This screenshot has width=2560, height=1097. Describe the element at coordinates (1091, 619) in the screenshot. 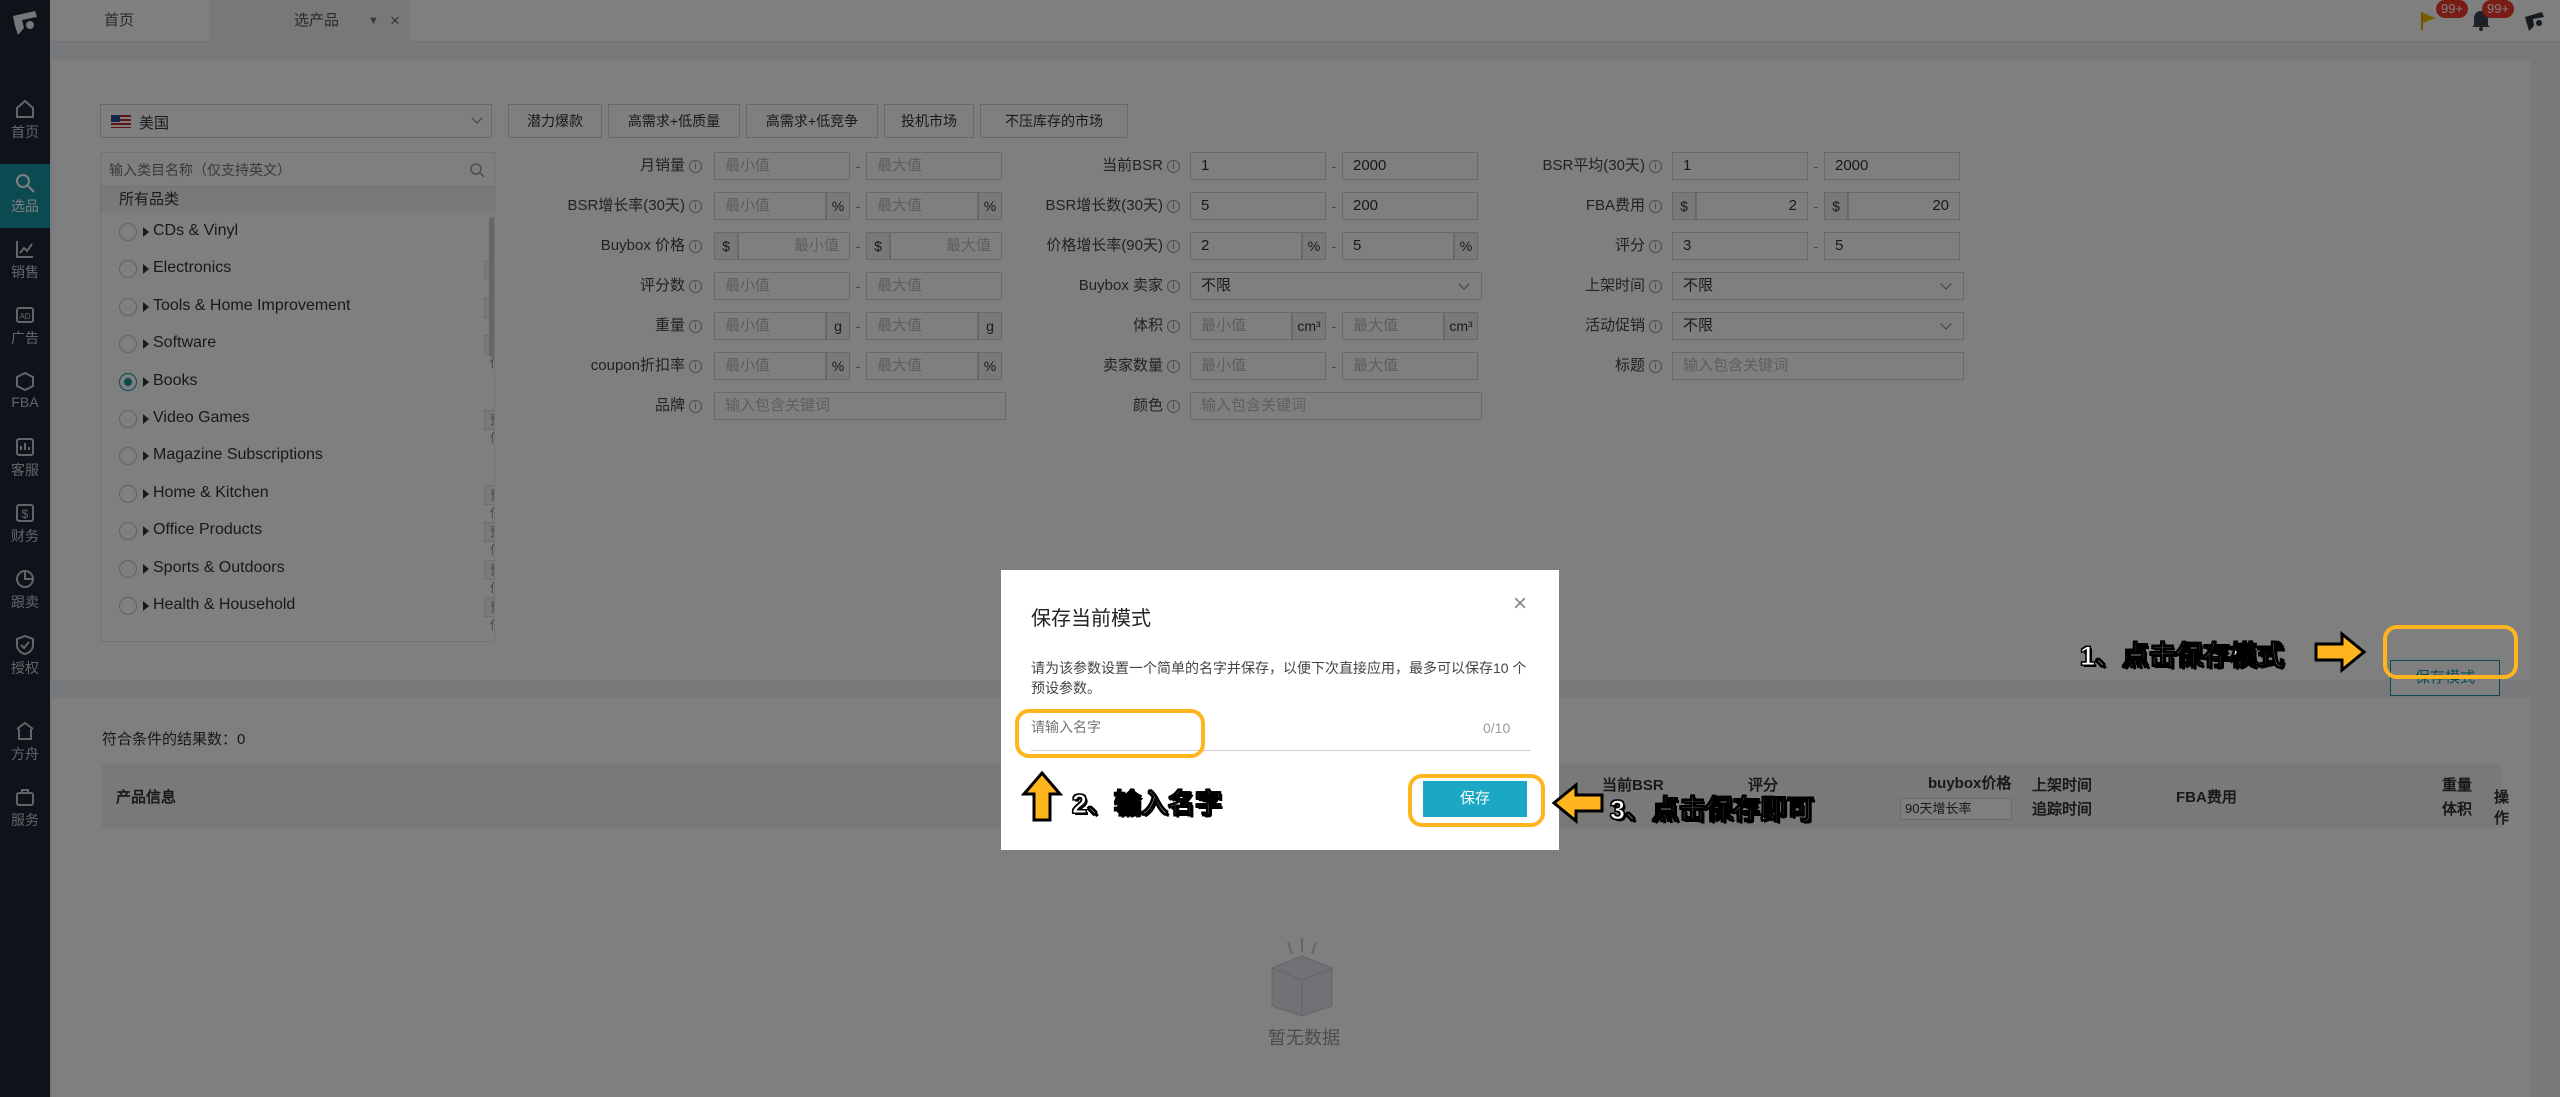

I see `dialog-title: 保存当前模式` at that location.